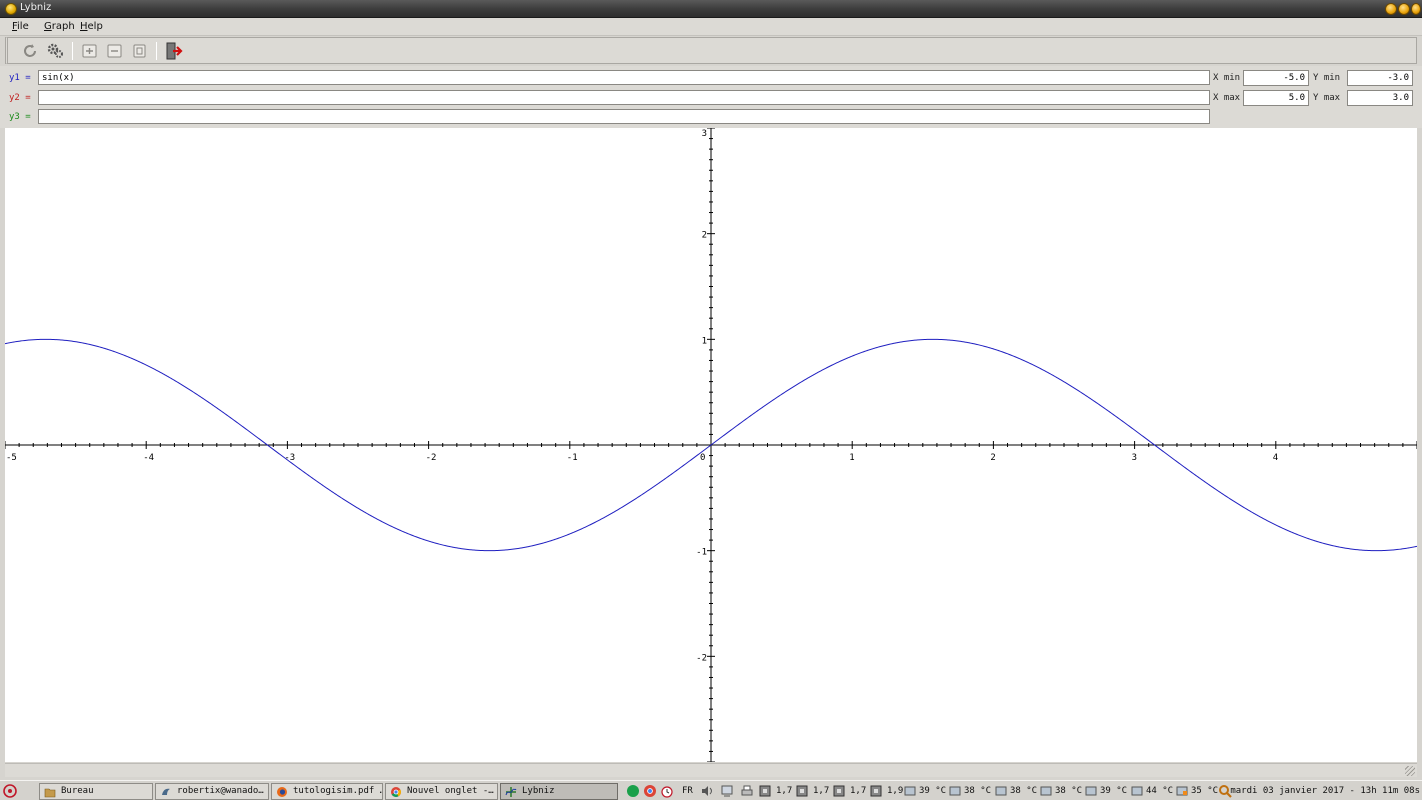  I want to click on temperature-value: 44 °C, so click(1160, 791).